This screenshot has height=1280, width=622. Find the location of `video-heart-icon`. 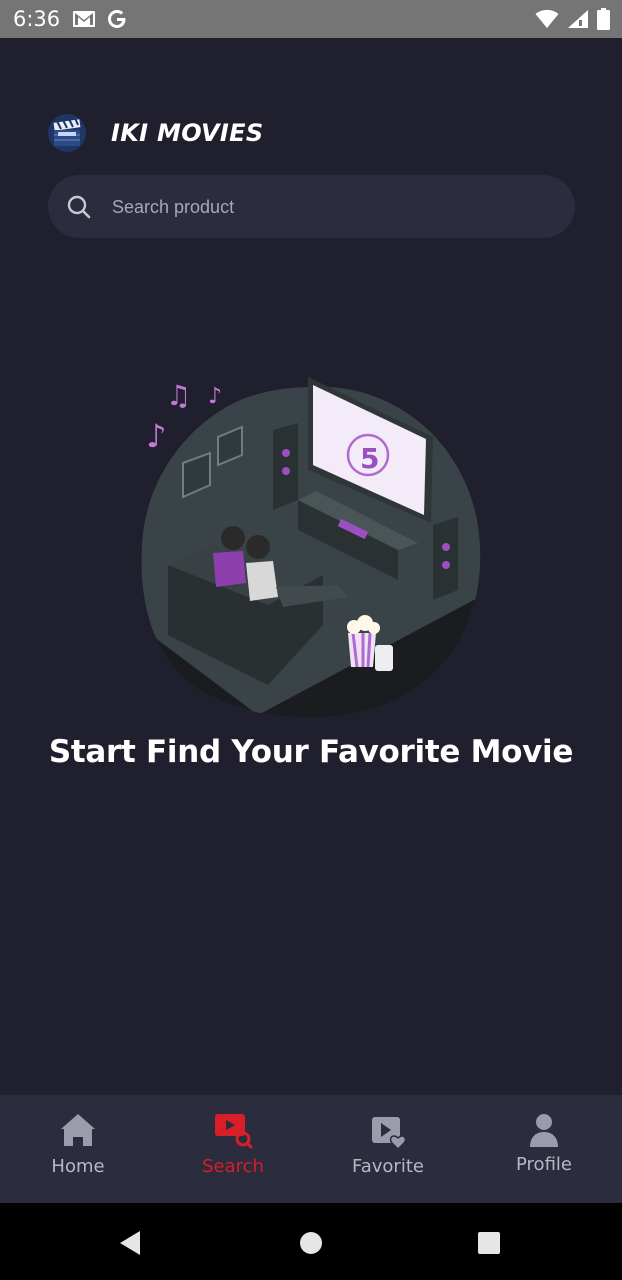

video-heart-icon is located at coordinates (389, 1133).